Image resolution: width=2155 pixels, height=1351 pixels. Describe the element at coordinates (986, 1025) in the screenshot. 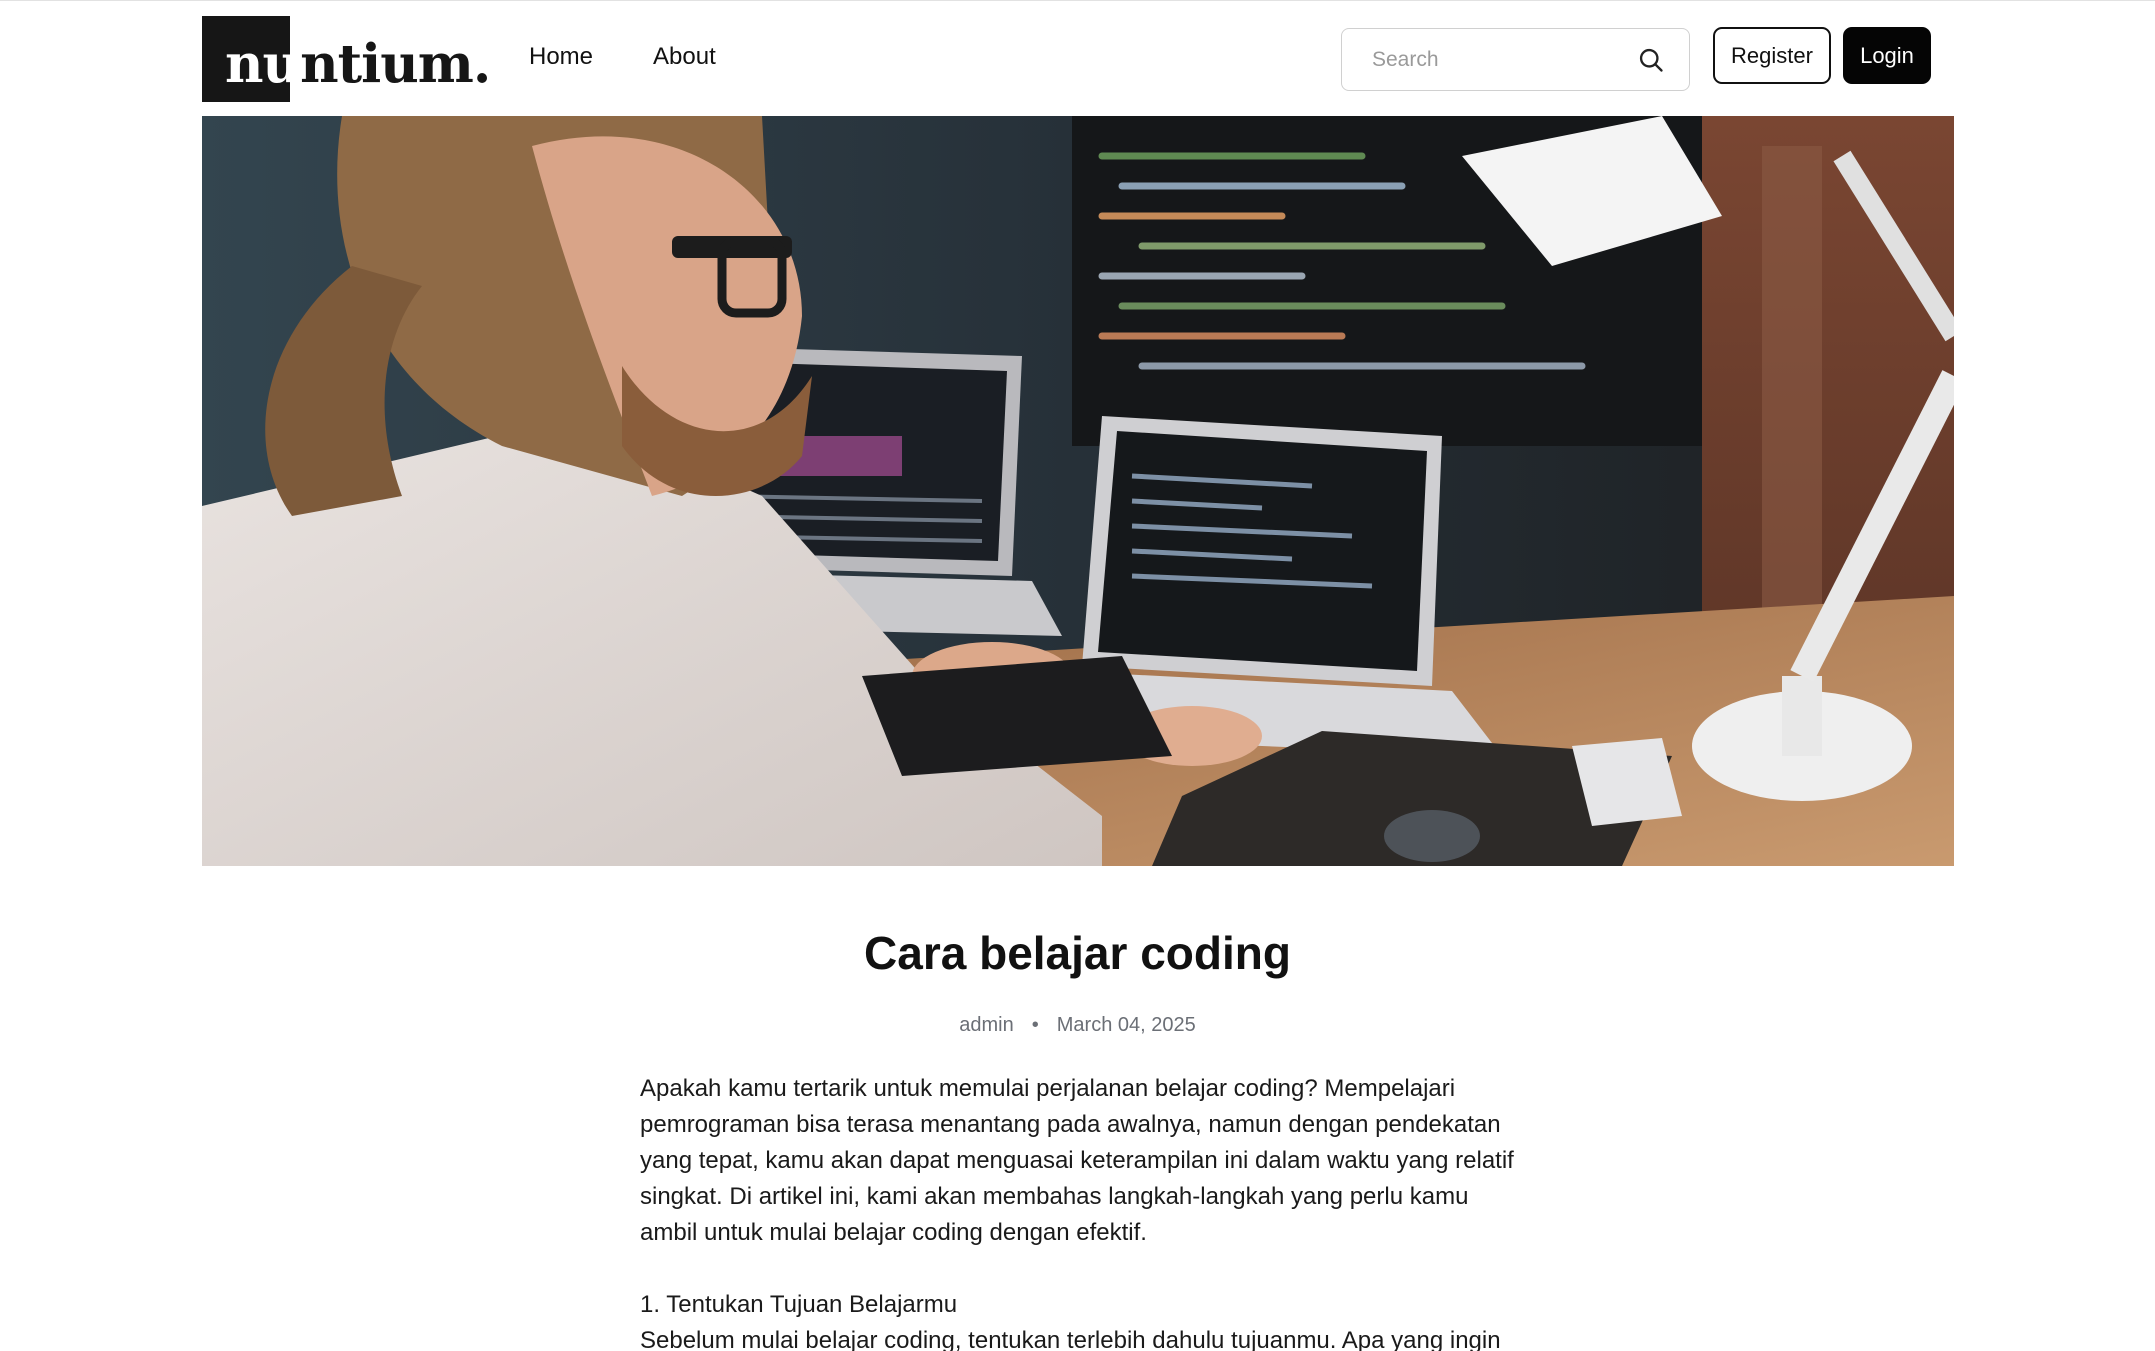

I see `article-author: admin` at that location.